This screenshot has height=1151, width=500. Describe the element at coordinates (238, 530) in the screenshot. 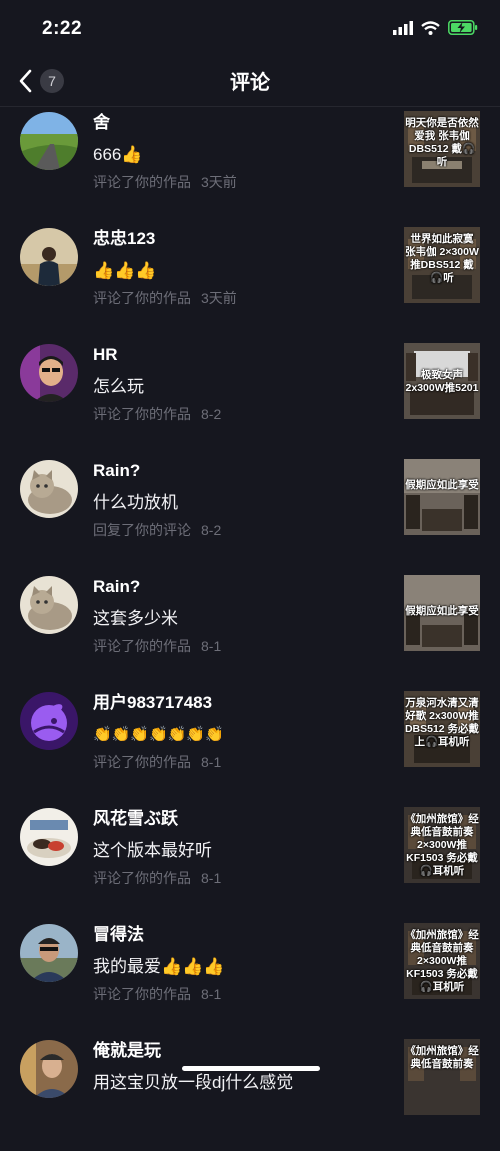

I see `comment-meta: 回复了你的评论 8-2` at that location.